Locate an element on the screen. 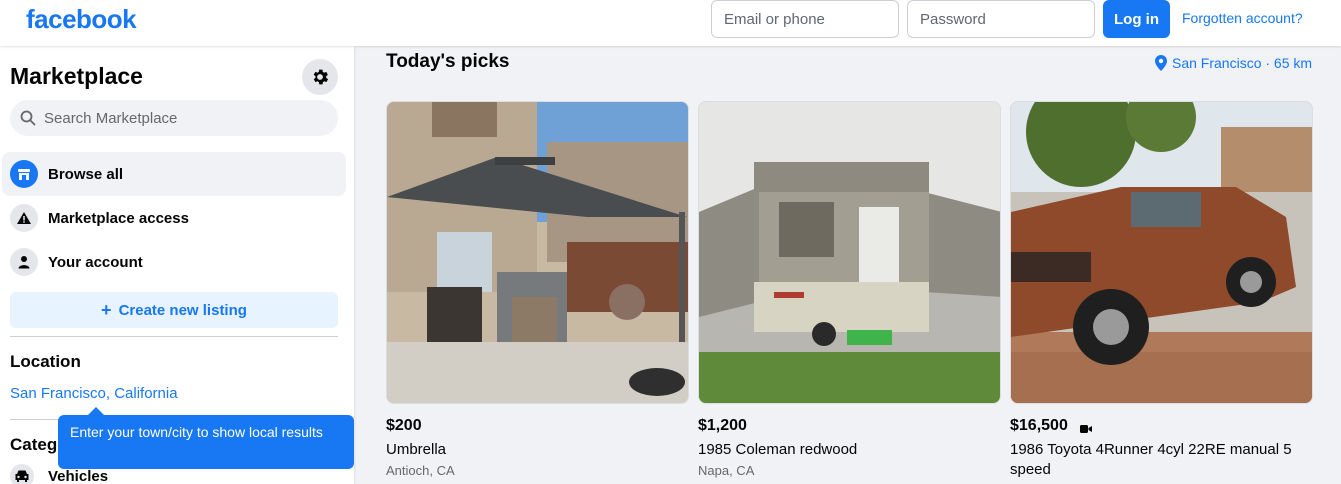  facebook-logo: facebook is located at coordinates (81, 19).